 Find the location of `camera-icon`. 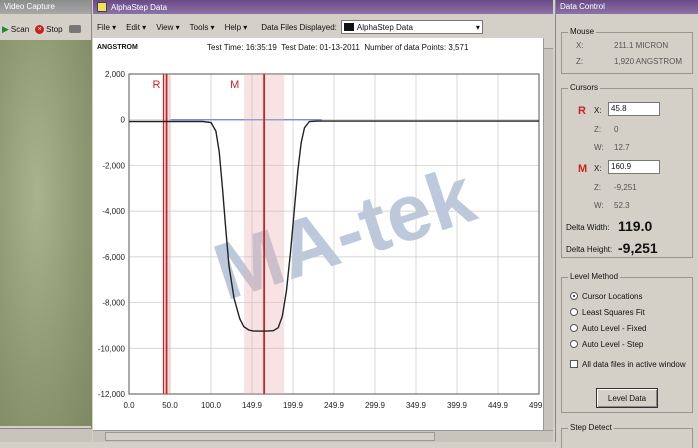

camera-icon is located at coordinates (74, 29).